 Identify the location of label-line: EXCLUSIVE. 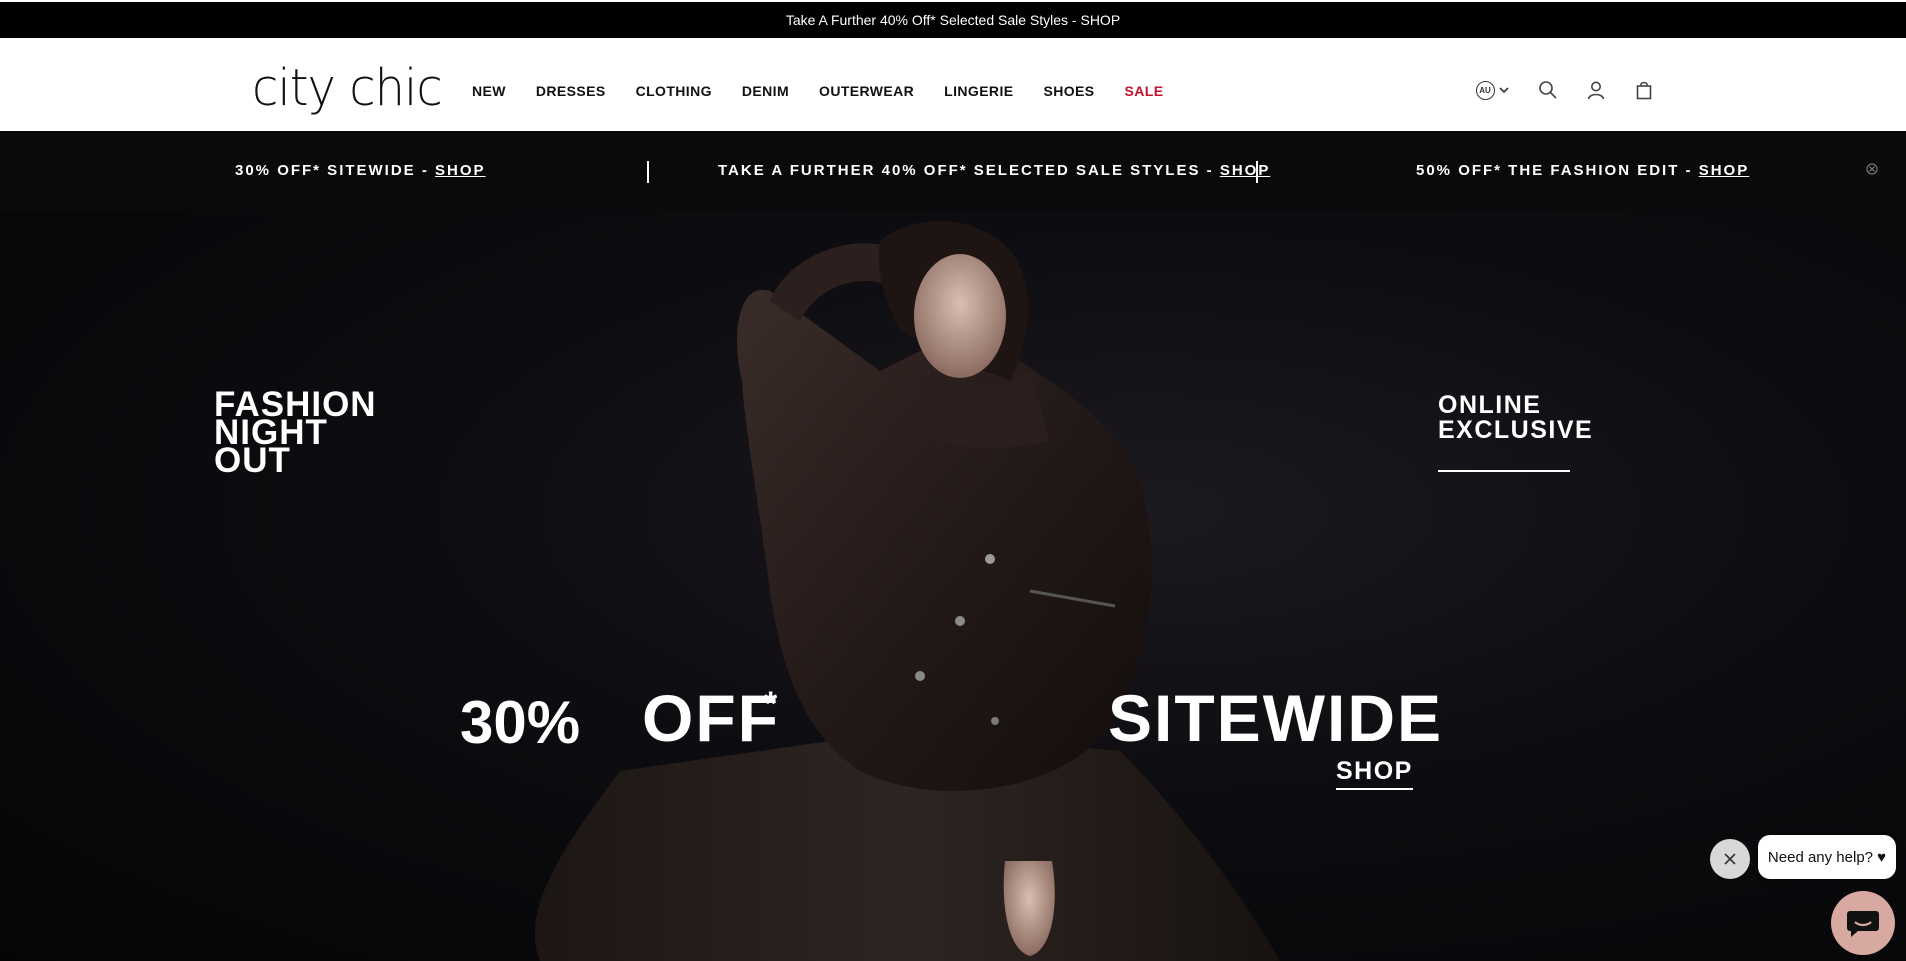
(1516, 430).